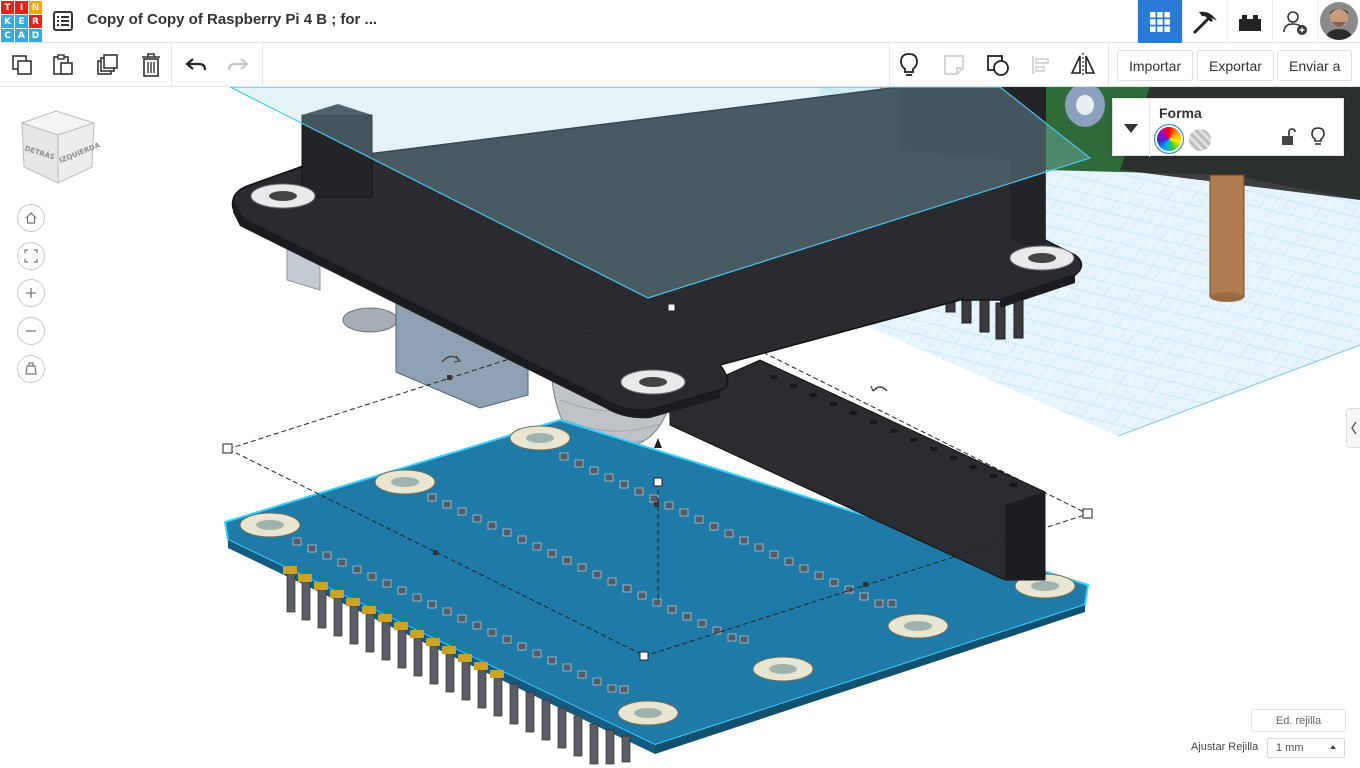  I want to click on logo-letter: A, so click(21, 35).